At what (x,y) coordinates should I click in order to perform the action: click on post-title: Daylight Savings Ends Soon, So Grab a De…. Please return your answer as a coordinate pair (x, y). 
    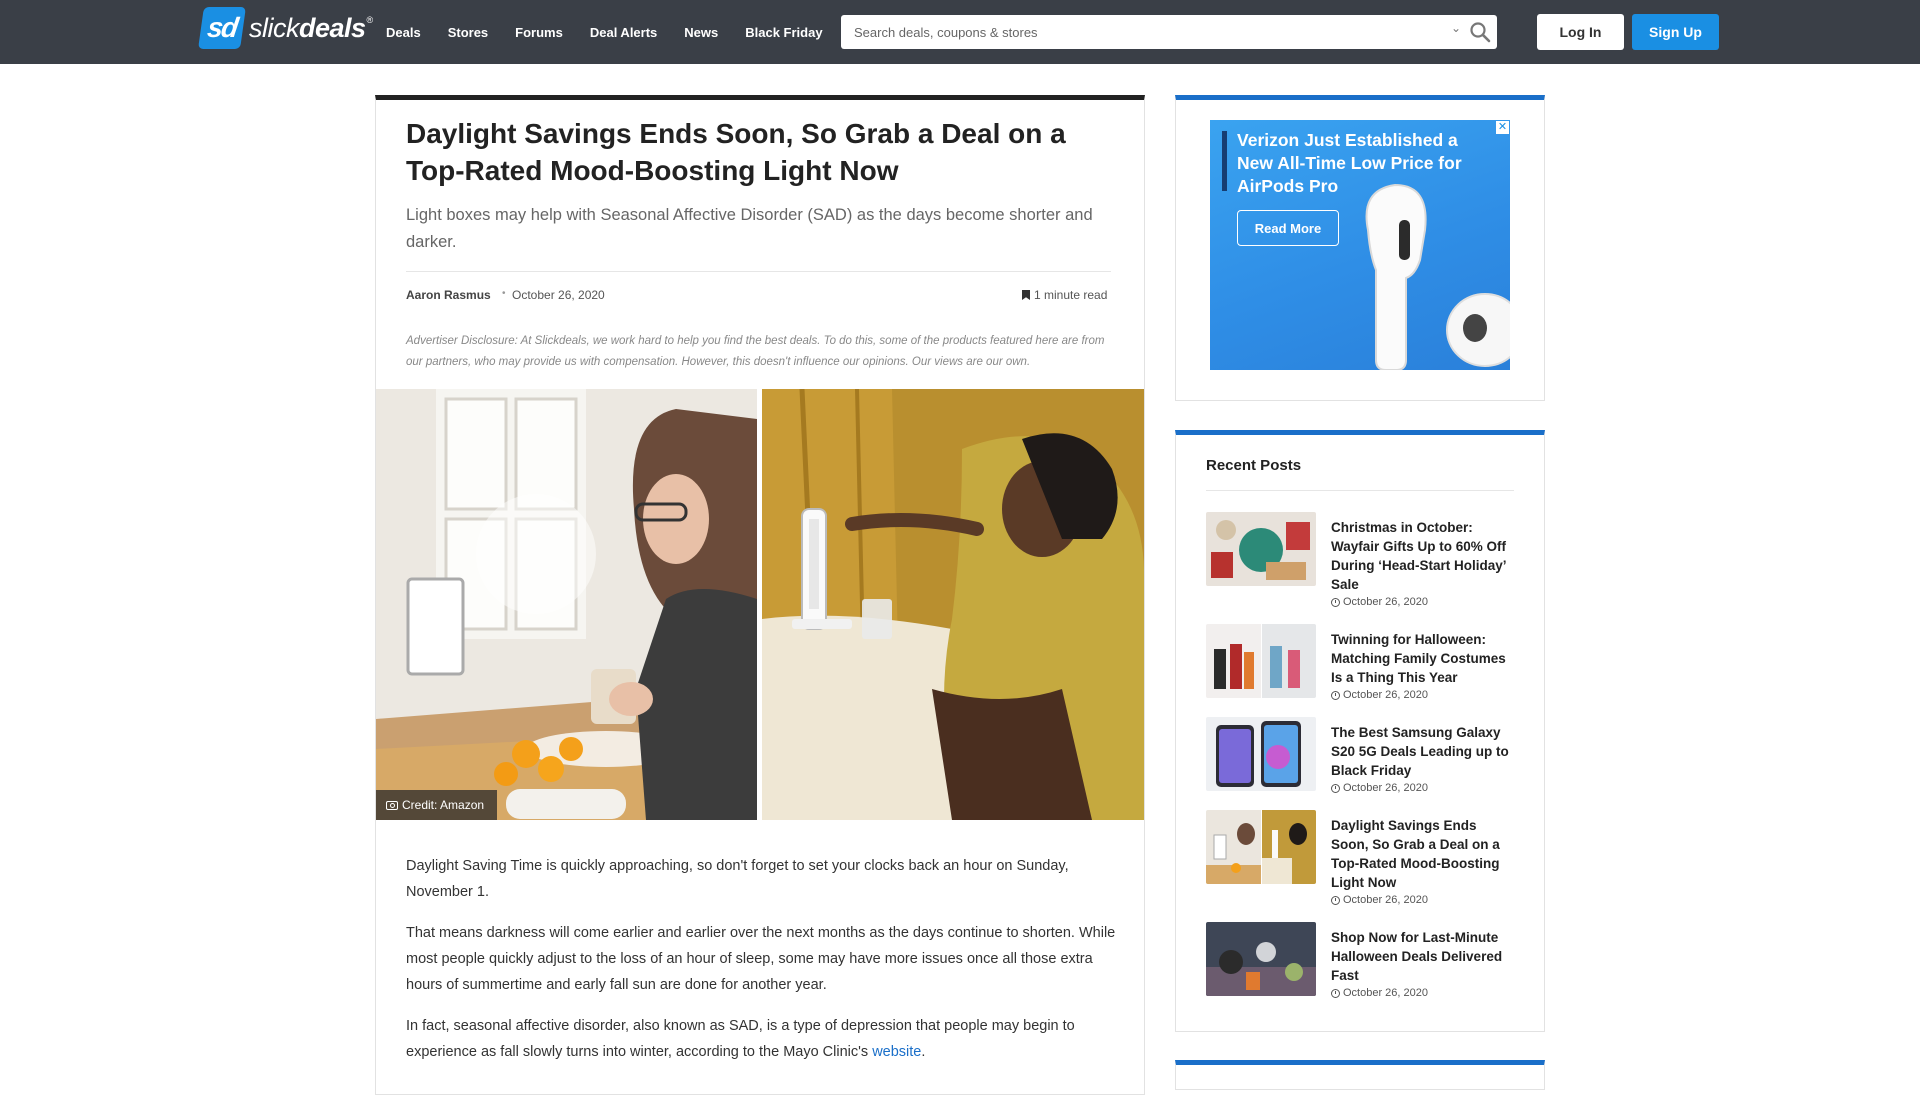
    Looking at the image, I should click on (1423, 854).